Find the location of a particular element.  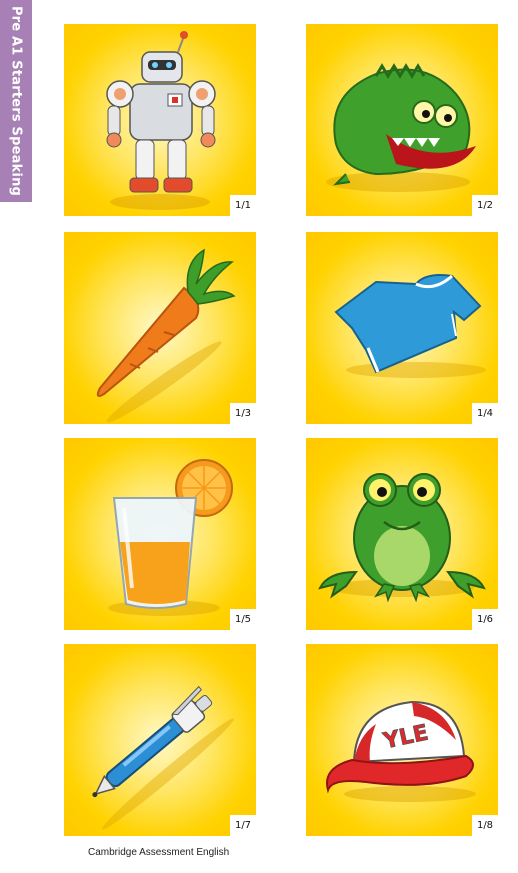

picture-card-carrot: 1/3 is located at coordinates (160, 328).